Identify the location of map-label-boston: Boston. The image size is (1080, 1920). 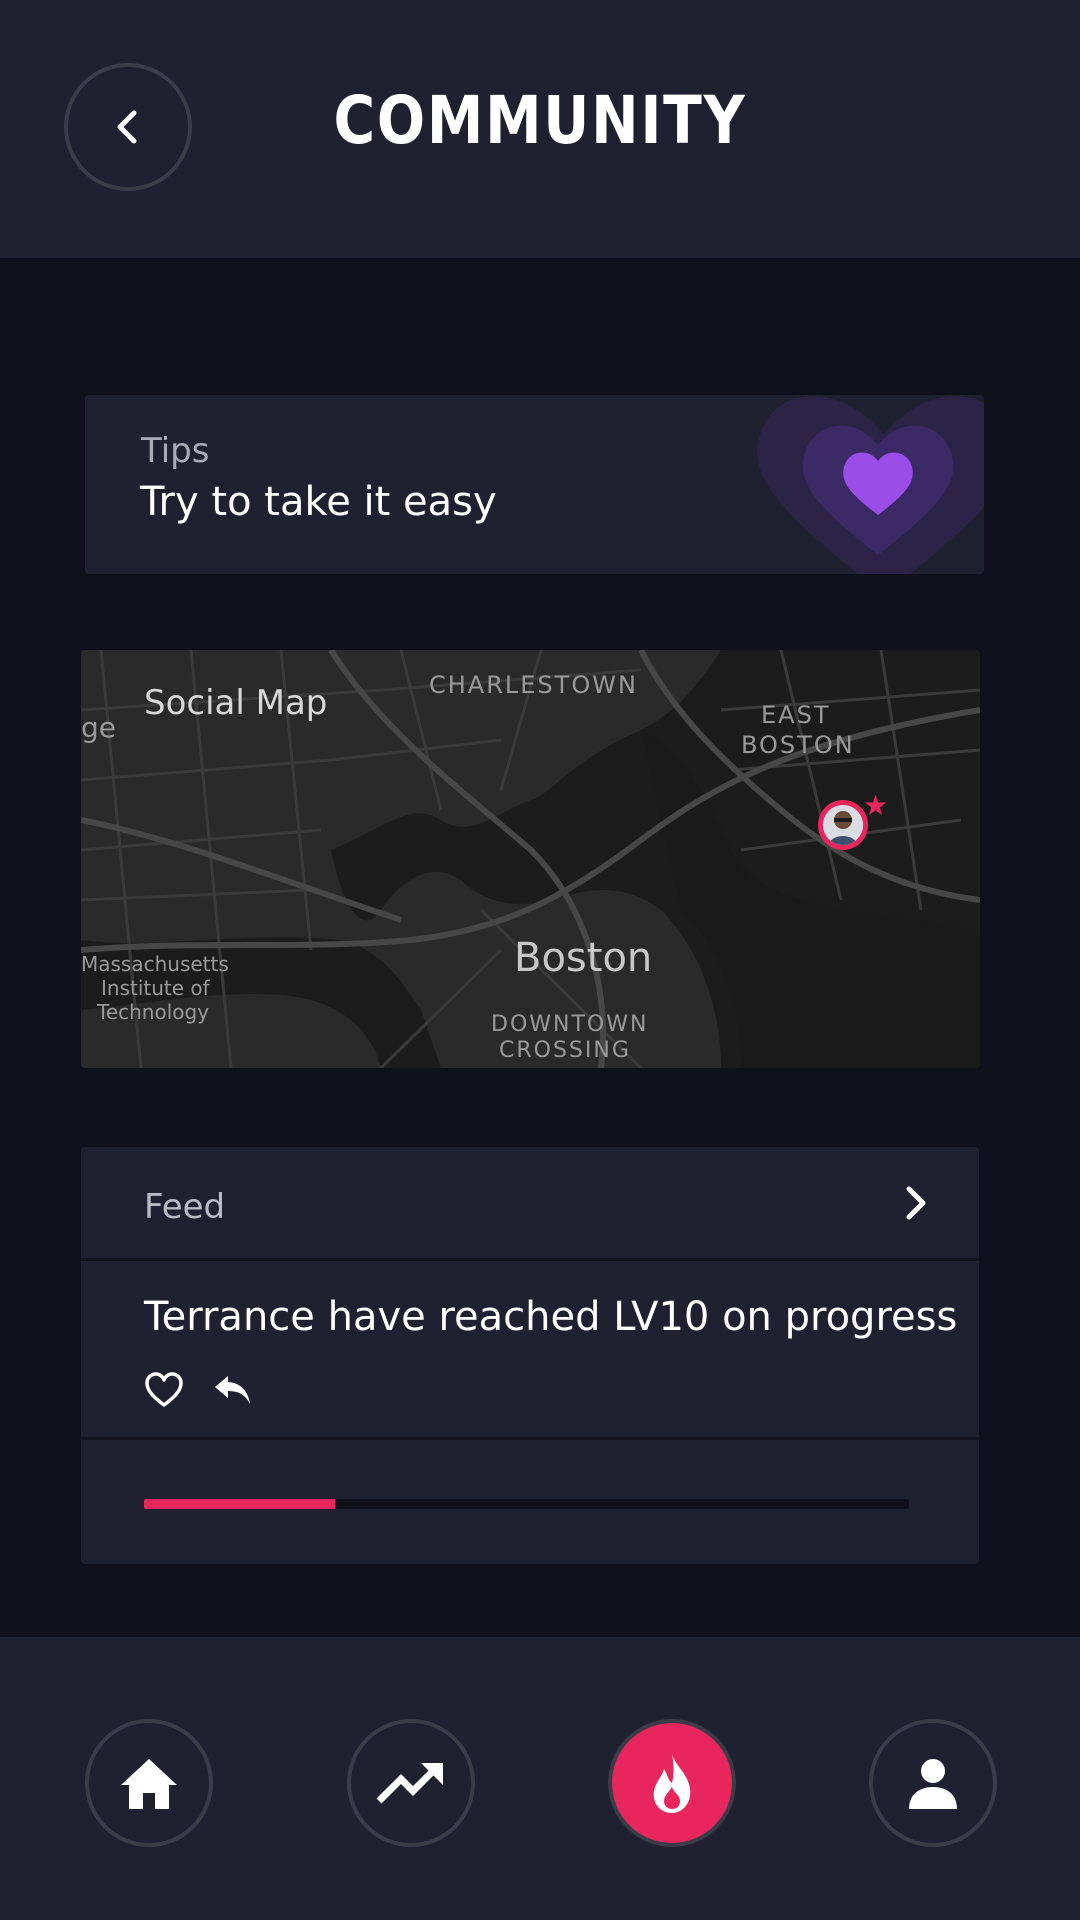
(583, 958).